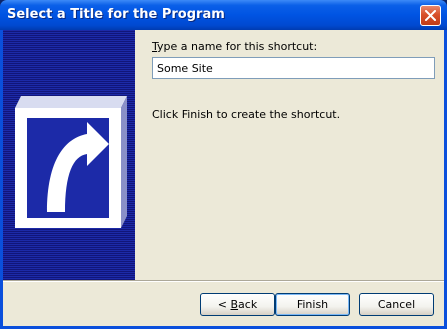 The image size is (447, 329). What do you see at coordinates (234, 304) in the screenshot?
I see `back-accelerator: B` at bounding box center [234, 304].